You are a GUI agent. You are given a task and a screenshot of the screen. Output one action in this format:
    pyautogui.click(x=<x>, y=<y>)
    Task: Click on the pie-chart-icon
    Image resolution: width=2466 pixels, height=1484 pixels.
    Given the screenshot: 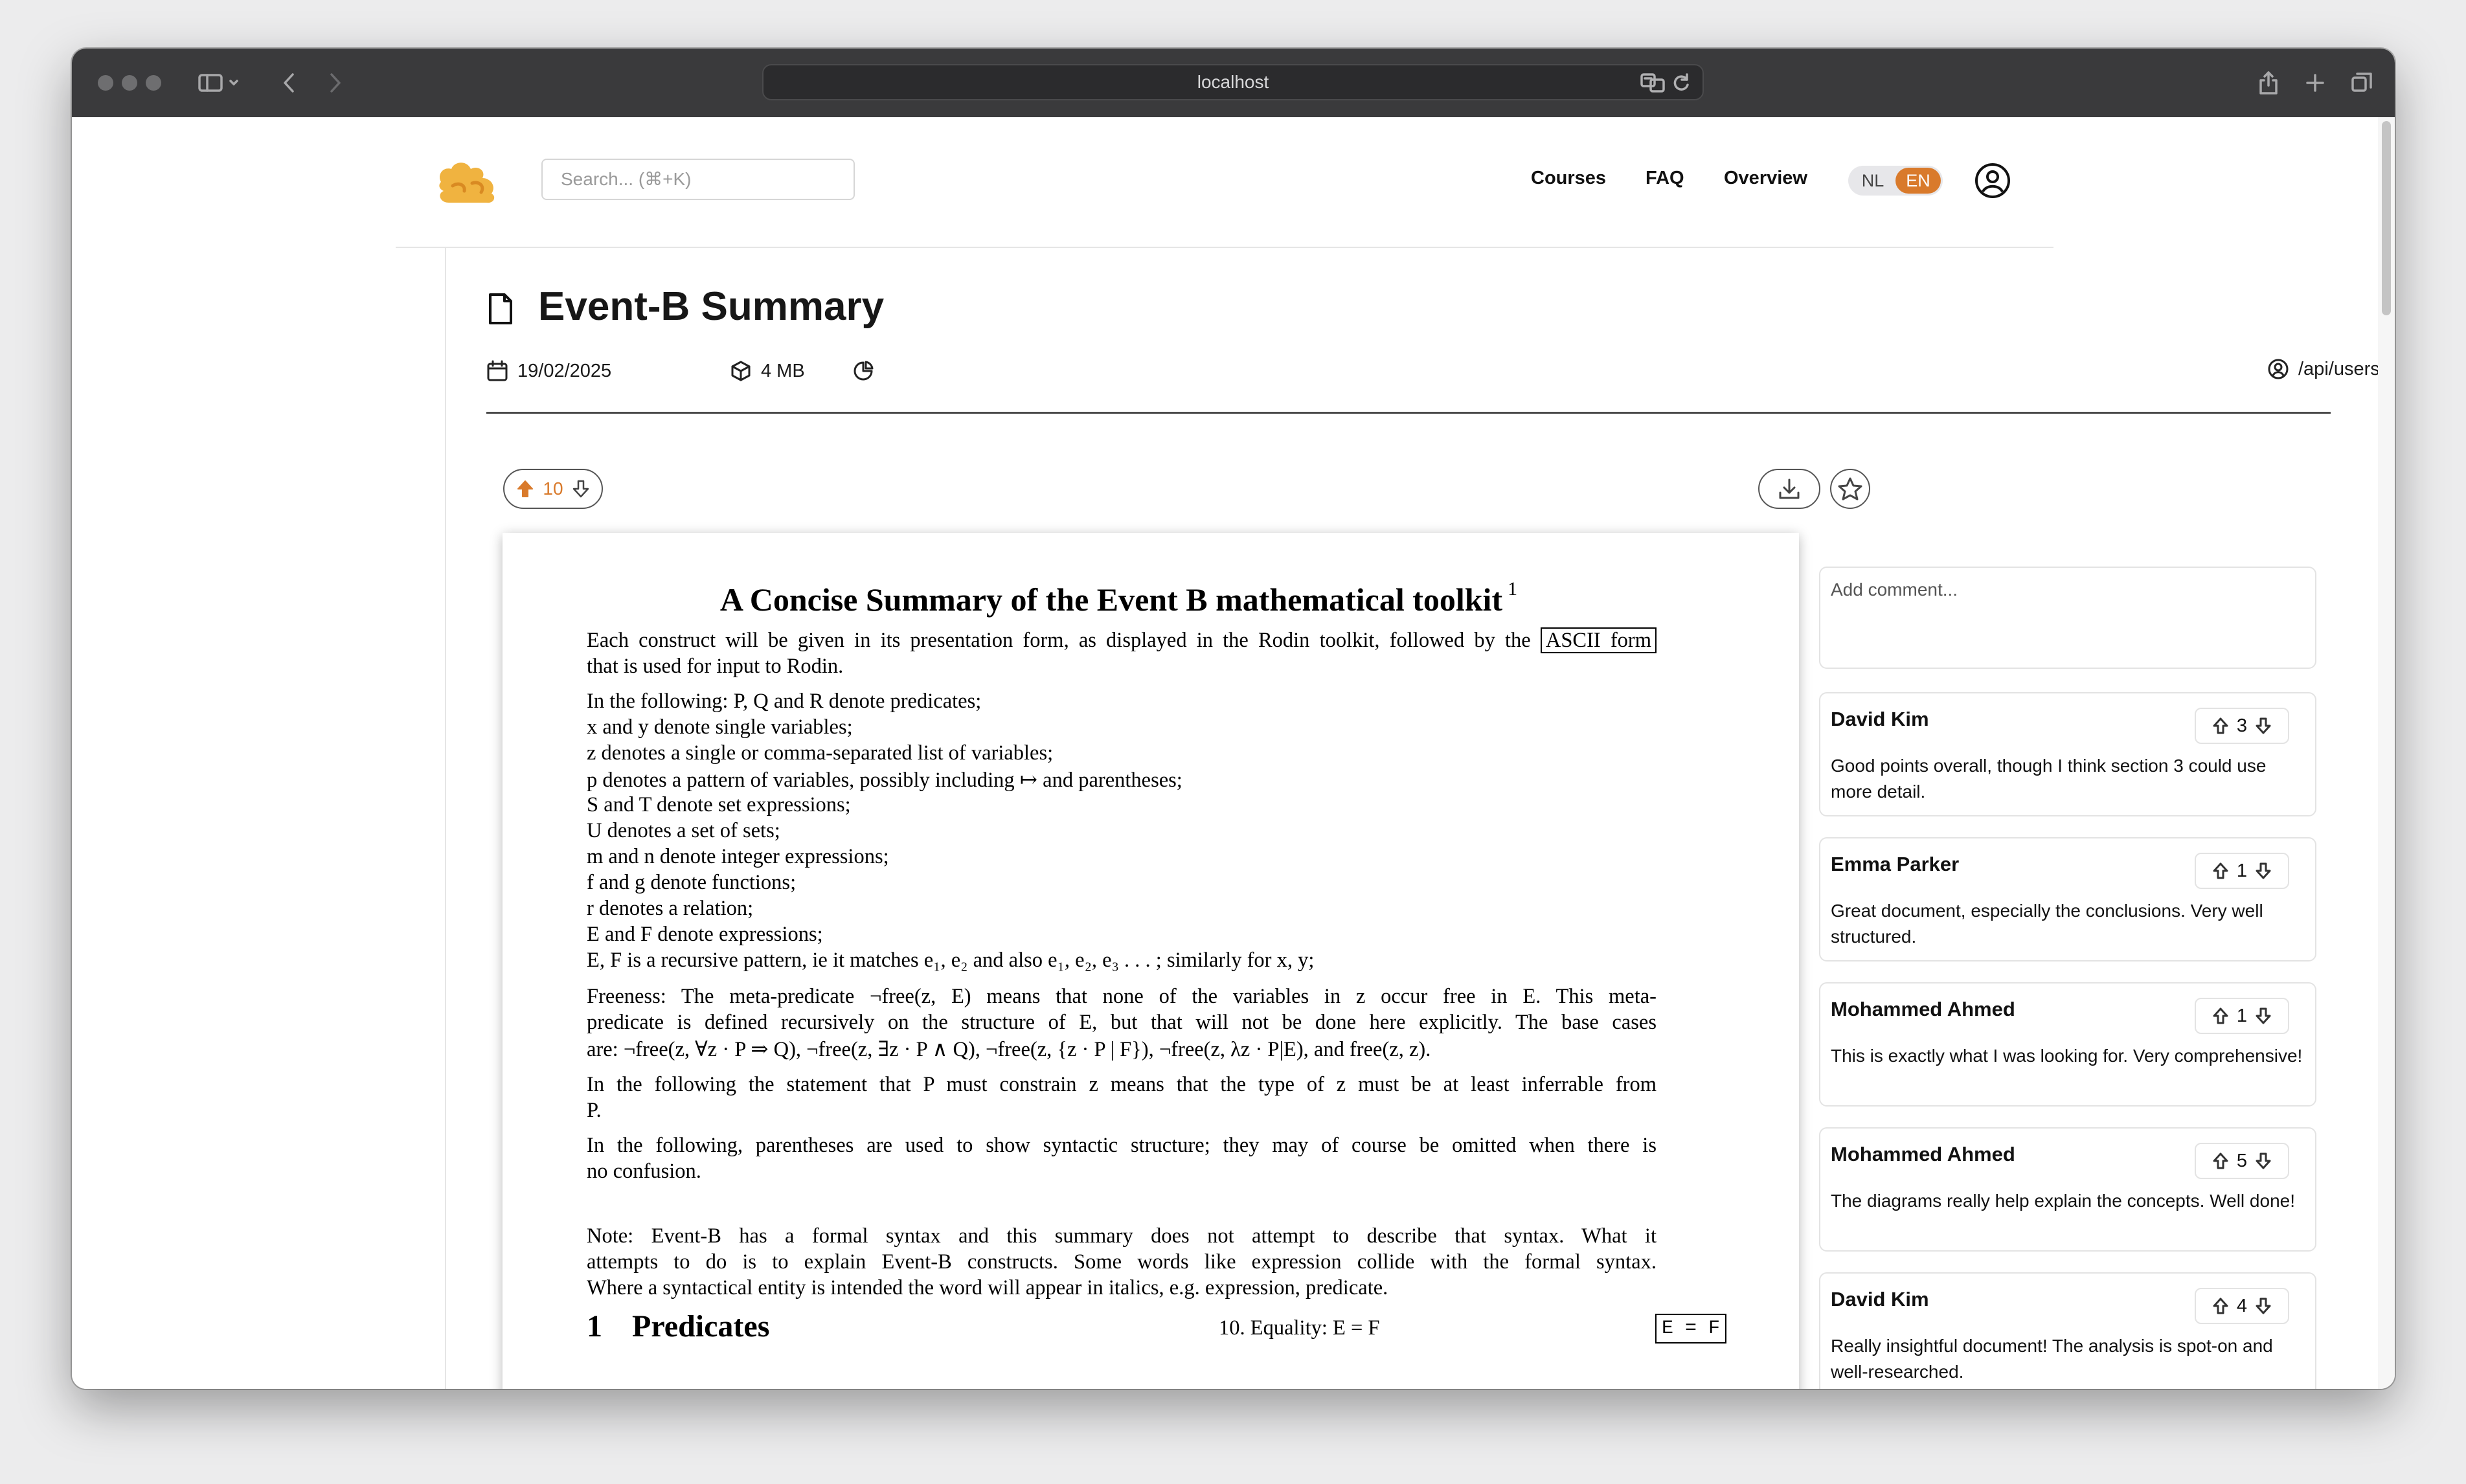 What is the action you would take?
    pyautogui.click(x=863, y=371)
    